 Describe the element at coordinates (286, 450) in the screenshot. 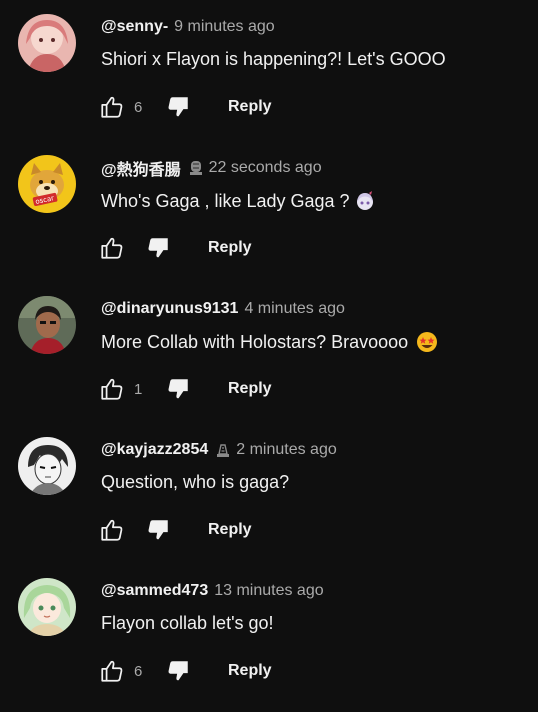

I see `comment-time: 2 minutes ago` at that location.